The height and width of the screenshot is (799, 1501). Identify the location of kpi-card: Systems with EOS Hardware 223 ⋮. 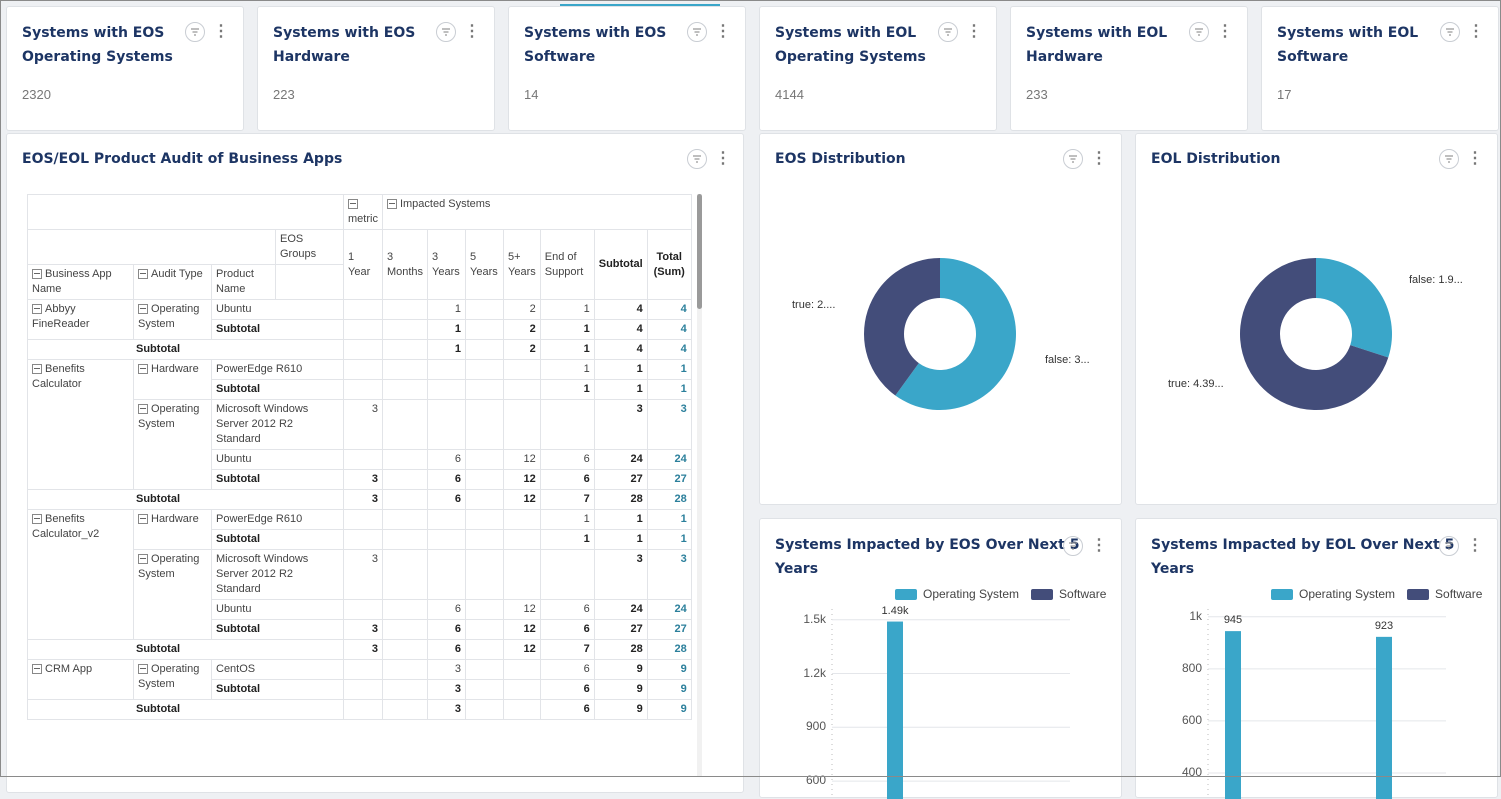
(376, 68).